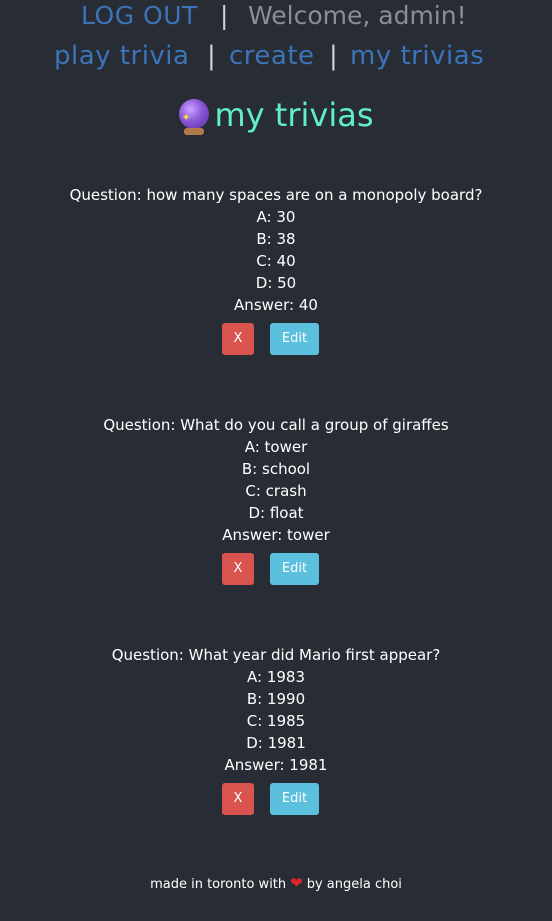 The height and width of the screenshot is (921, 552). What do you see at coordinates (139, 16) in the screenshot?
I see `logout-link: LOG OUT` at bounding box center [139, 16].